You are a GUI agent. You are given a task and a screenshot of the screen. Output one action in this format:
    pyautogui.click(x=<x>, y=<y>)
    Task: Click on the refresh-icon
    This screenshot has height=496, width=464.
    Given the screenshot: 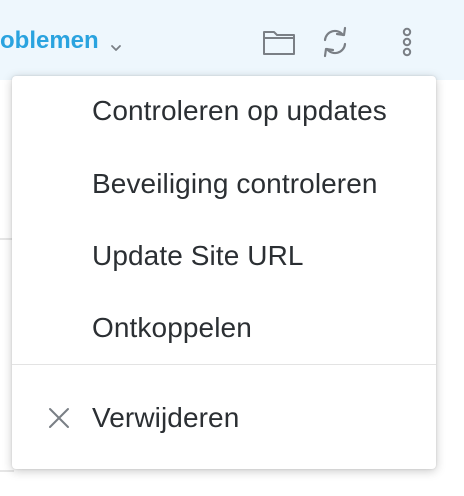 What is the action you would take?
    pyautogui.click(x=335, y=42)
    